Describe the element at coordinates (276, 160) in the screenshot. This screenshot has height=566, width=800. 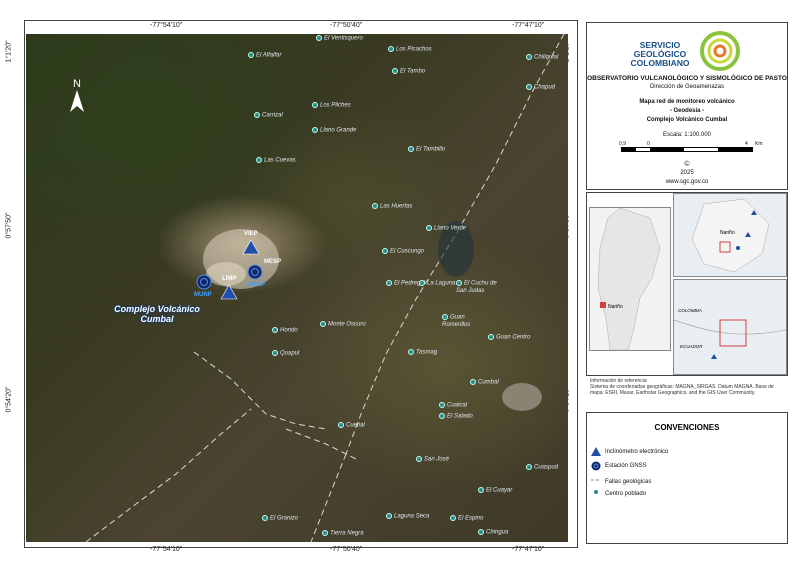
I see `place-las-cuevas: Las Cuevas` at that location.